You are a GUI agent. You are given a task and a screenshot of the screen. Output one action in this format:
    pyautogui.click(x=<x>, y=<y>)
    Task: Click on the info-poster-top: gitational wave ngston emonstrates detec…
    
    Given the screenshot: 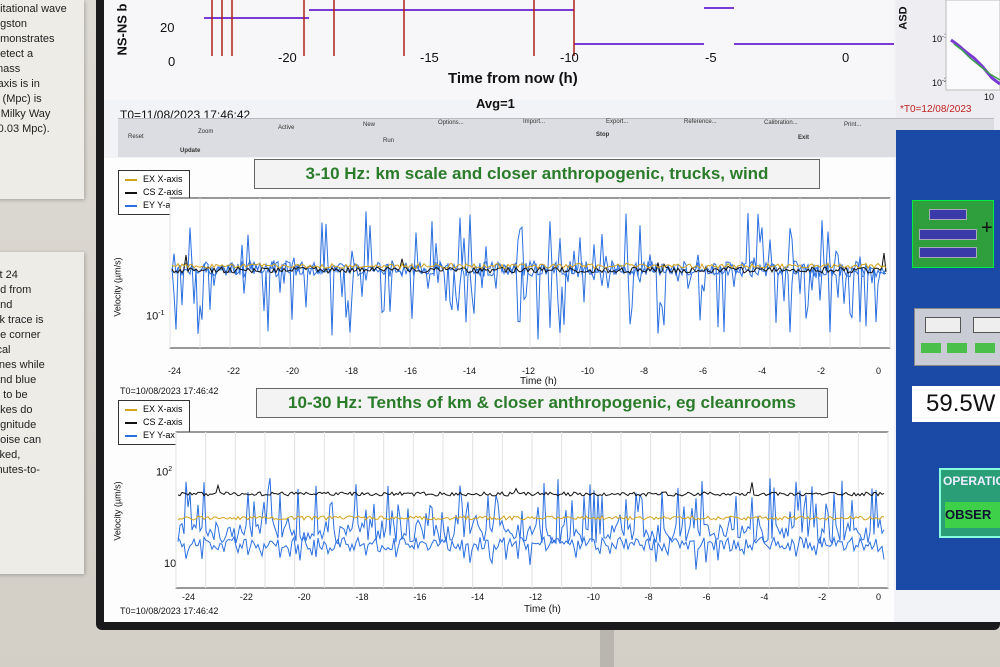 What is the action you would take?
    pyautogui.click(x=42, y=99)
    